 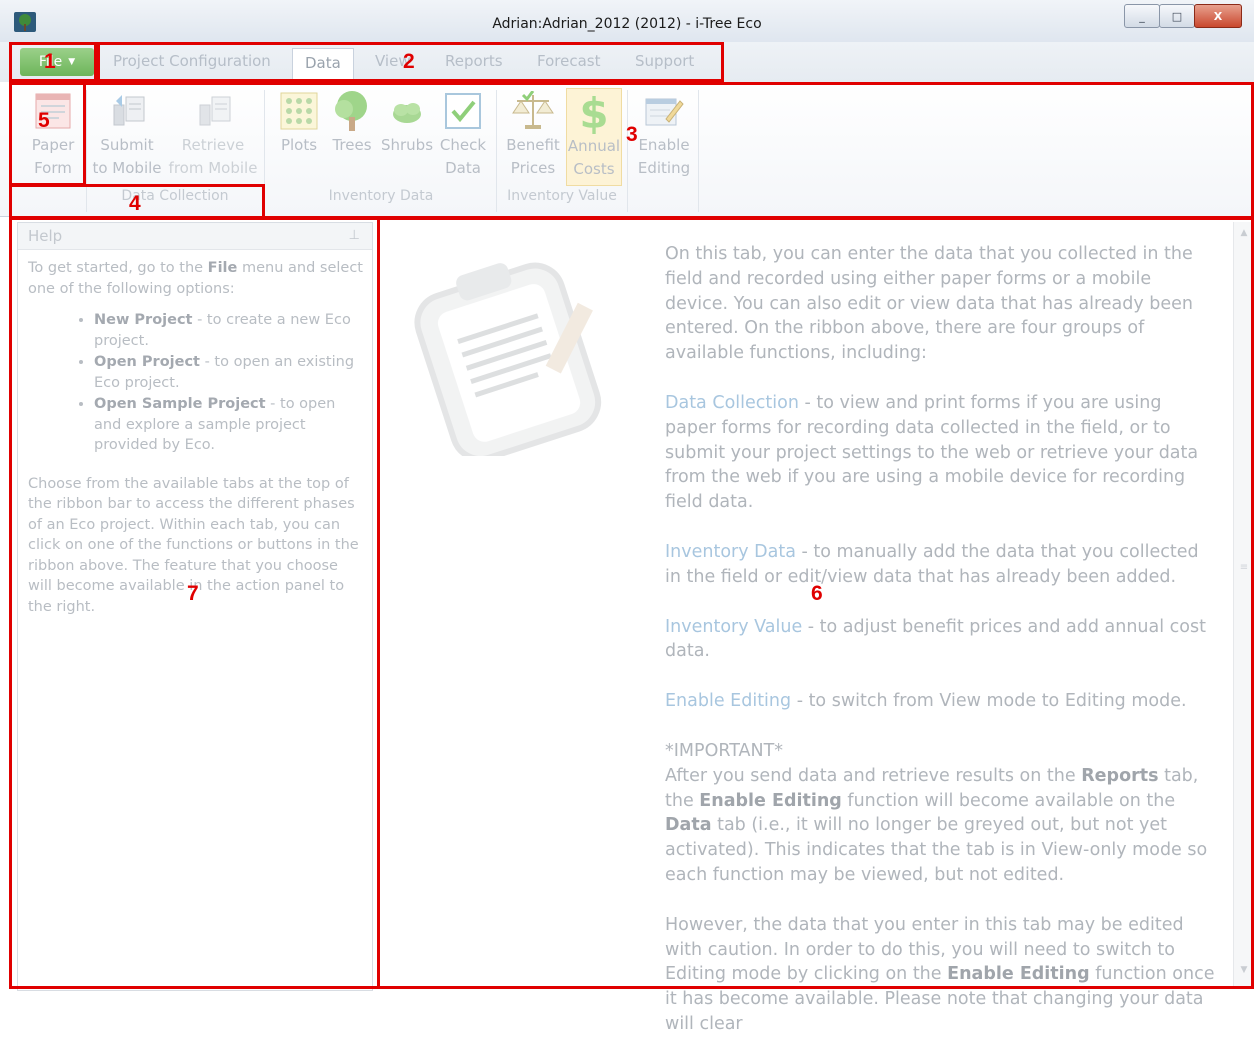 What do you see at coordinates (193, 593) in the screenshot?
I see `annotation-number-7: 7` at bounding box center [193, 593].